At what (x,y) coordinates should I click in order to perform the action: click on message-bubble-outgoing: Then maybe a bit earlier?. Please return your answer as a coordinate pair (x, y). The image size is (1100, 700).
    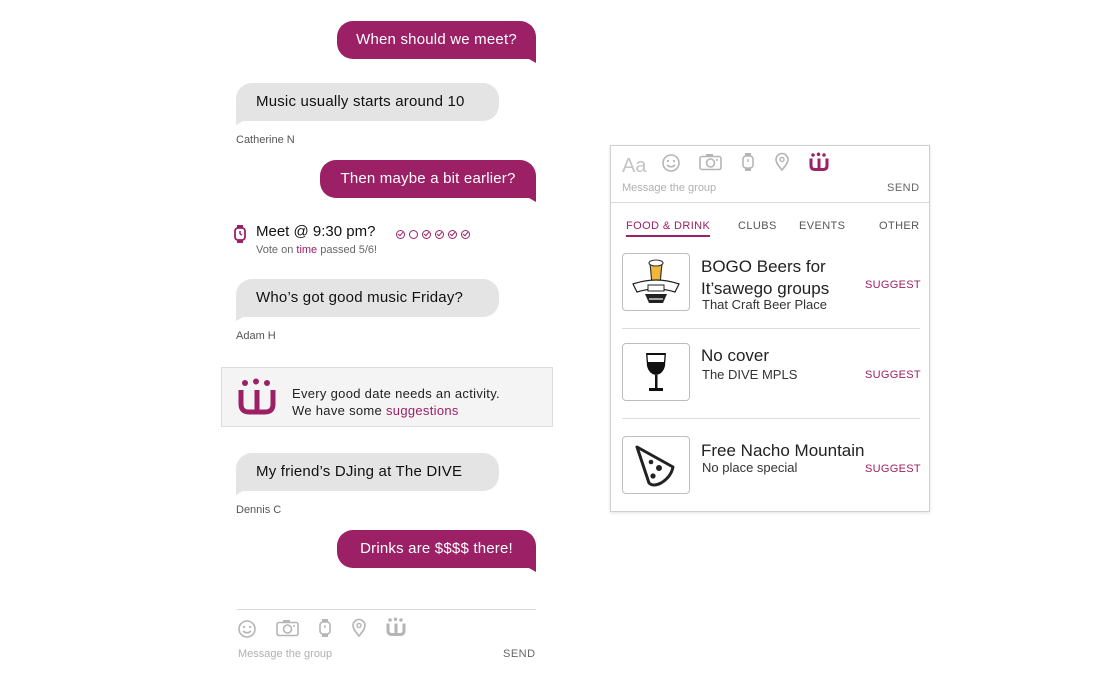
    Looking at the image, I should click on (428, 179).